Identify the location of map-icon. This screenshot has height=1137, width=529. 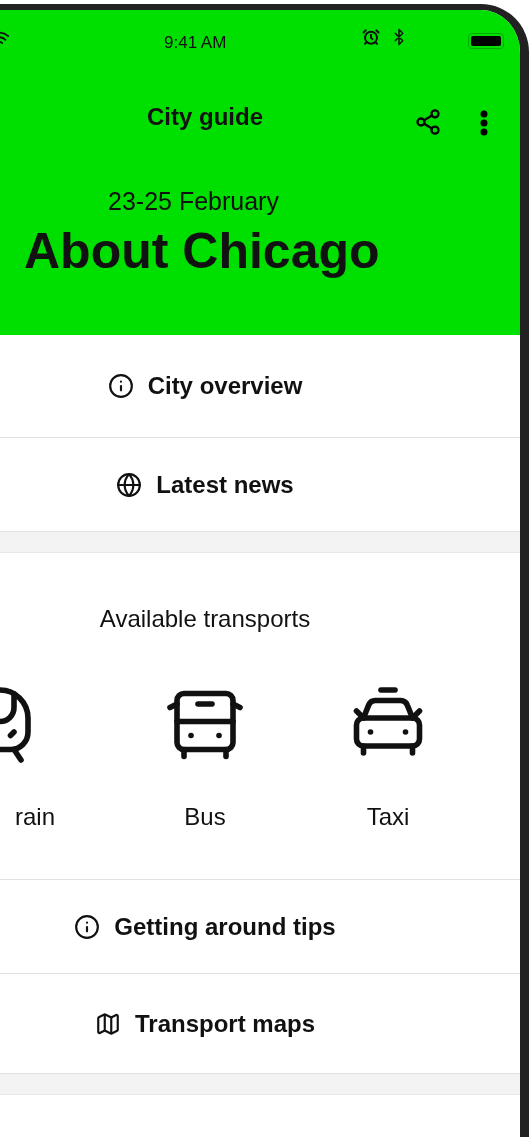
(107, 1023).